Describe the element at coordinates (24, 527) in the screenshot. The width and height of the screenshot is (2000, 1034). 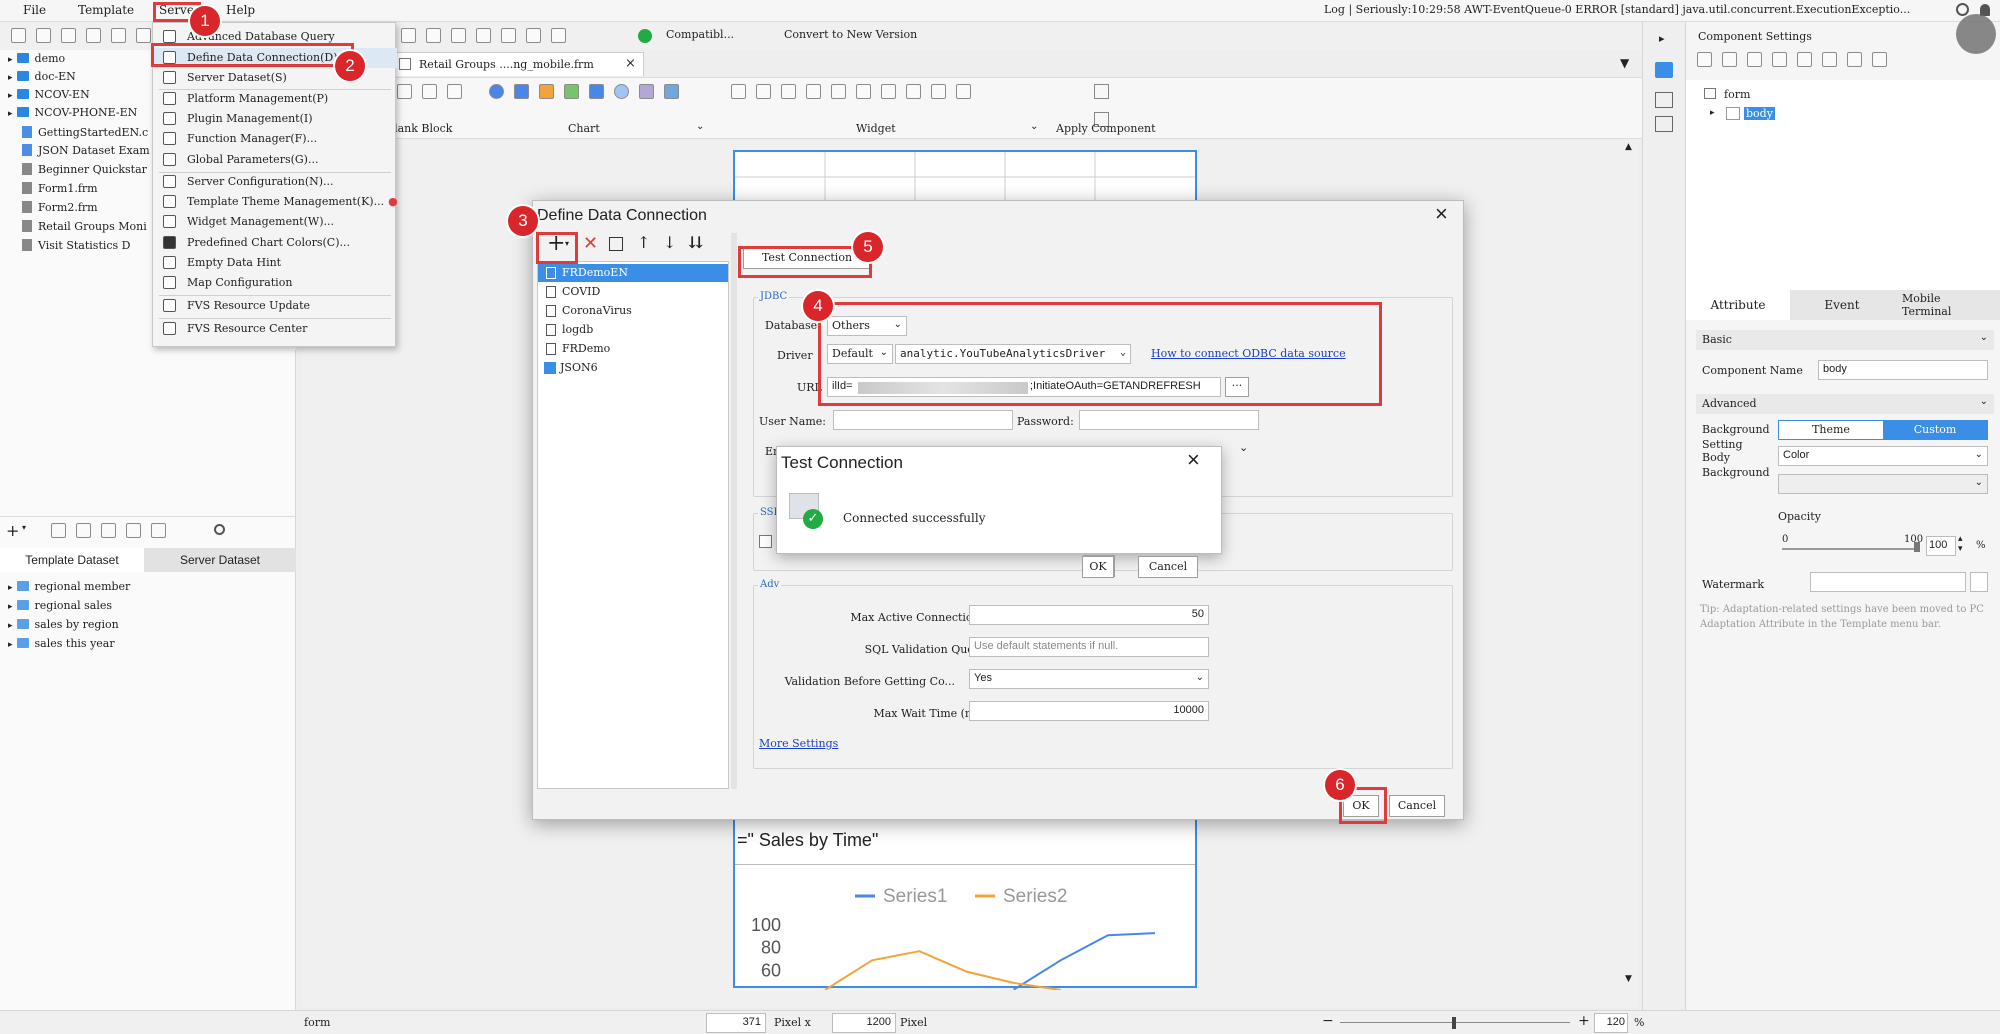
I see `chevron-down-icon: ▾` at that location.